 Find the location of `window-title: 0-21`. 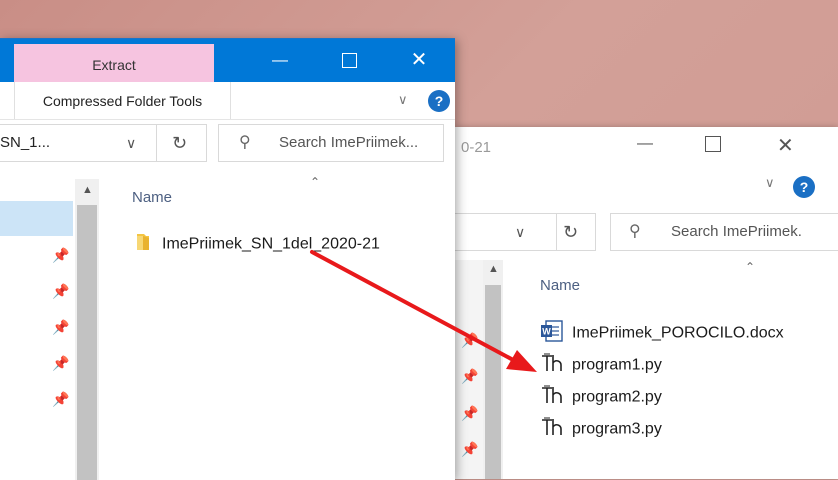

window-title: 0-21 is located at coordinates (476, 147).